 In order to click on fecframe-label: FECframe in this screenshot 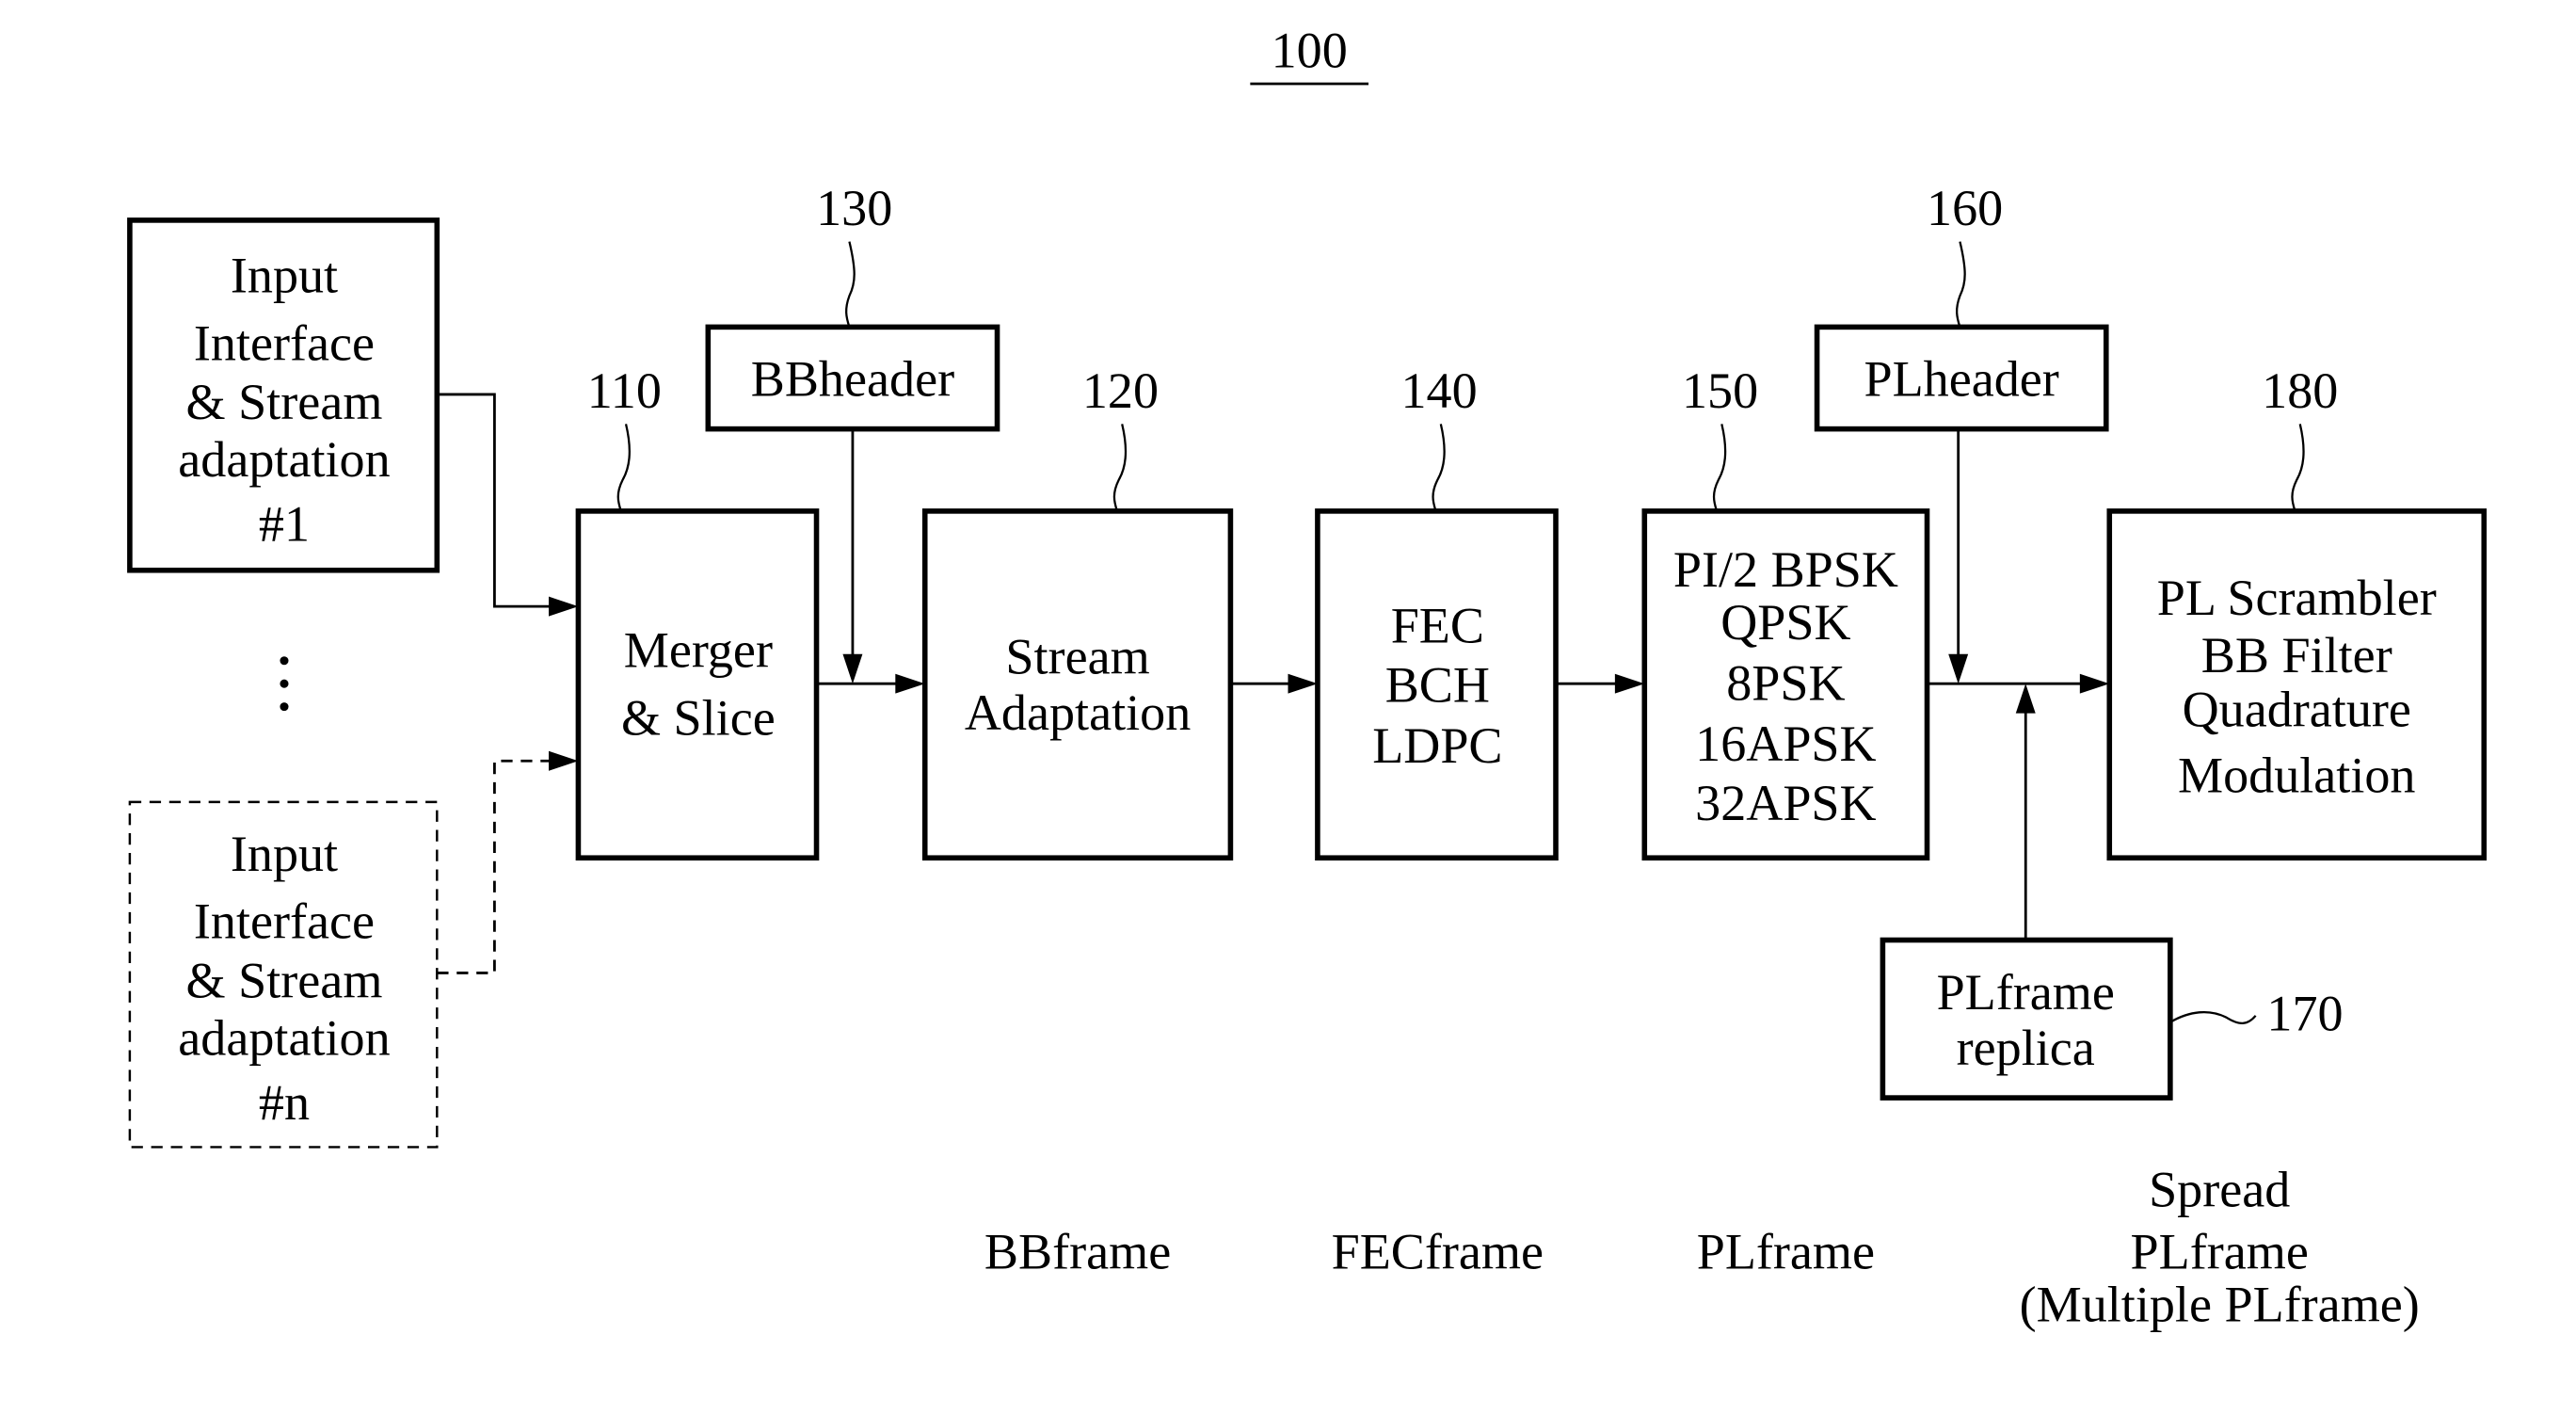, I will do `click(1438, 1252)`.